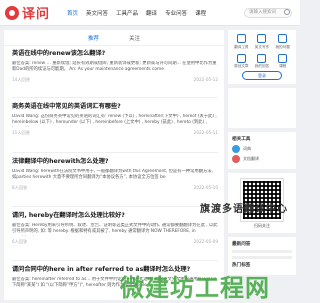  I want to click on nav-item-tools: 工具产品, so click(127, 13).